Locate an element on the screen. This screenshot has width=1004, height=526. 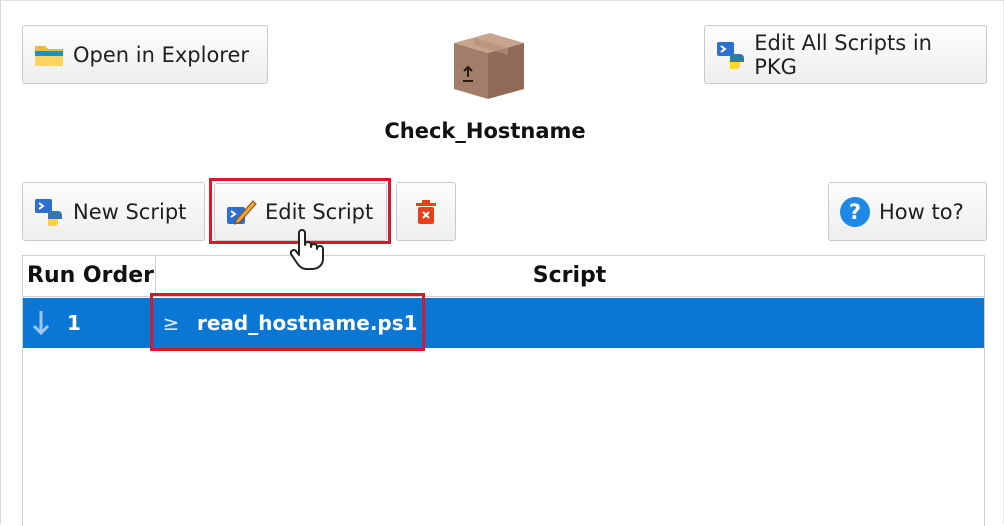
edit-all-scripts-button: Edit All Scripts in PKG is located at coordinates (845, 54).